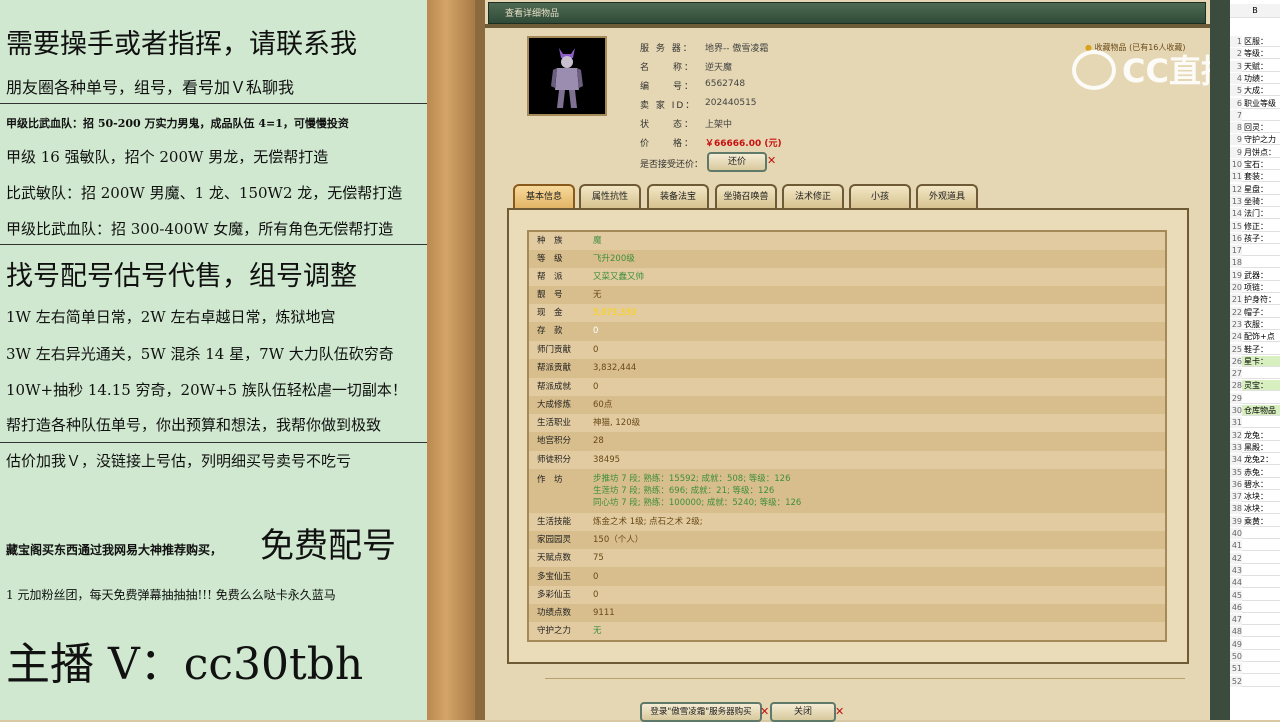 Image resolution: width=1280 pixels, height=722 pixels. Describe the element at coordinates (1255, 103) in the screenshot. I see `spreadsheet-row: 6 职业等级` at that location.